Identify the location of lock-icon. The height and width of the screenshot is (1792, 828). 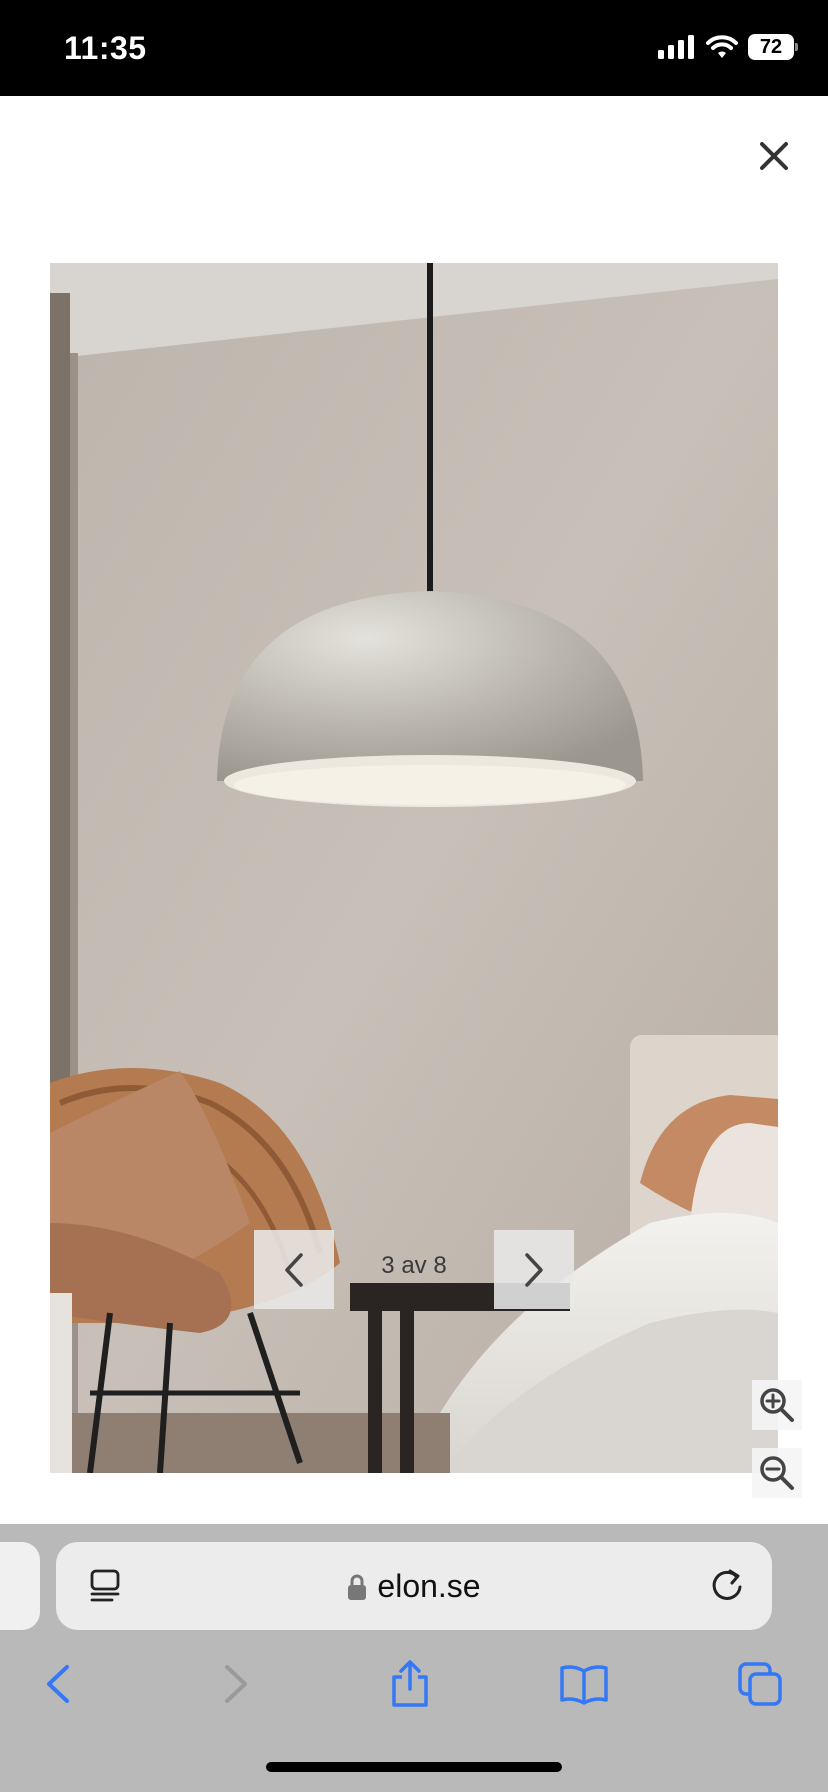
(357, 1587).